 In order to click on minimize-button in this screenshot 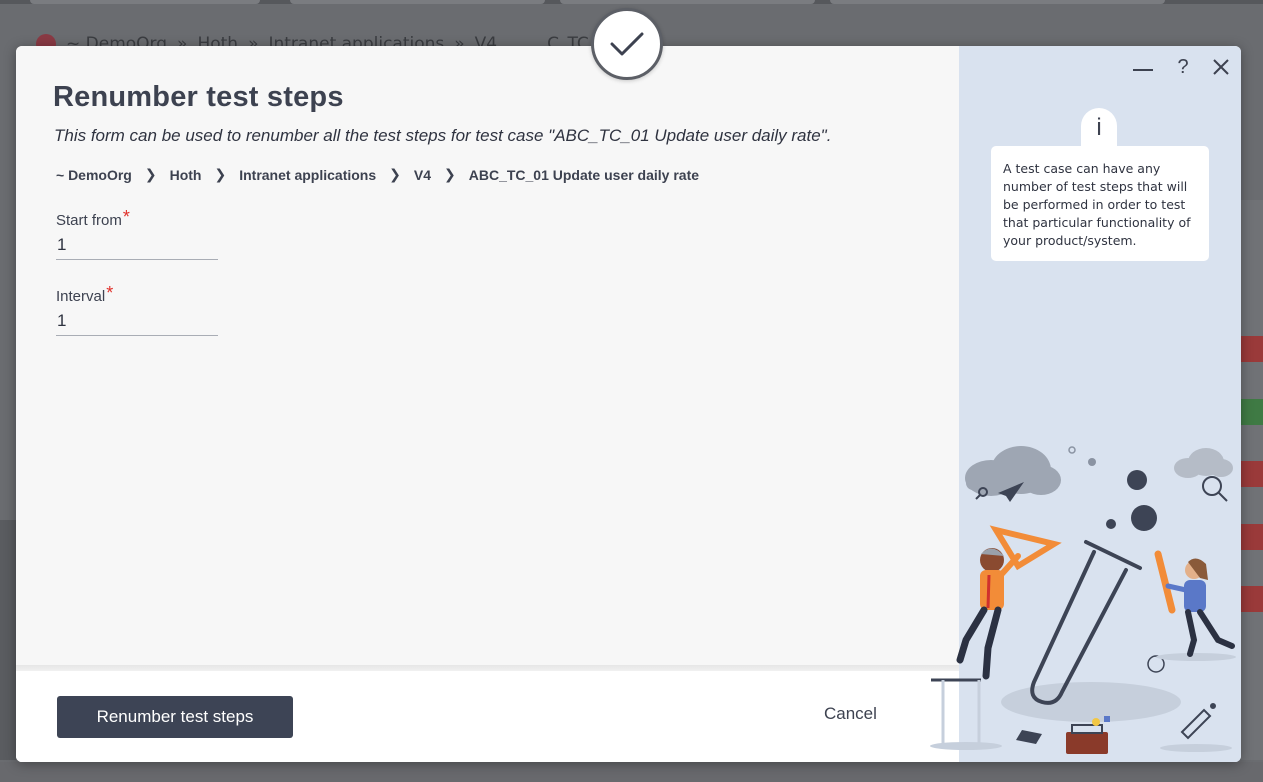, I will do `click(1143, 67)`.